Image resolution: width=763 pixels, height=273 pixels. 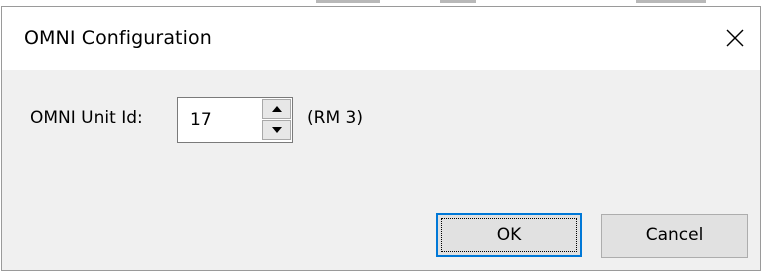 I want to click on spin-up-button, so click(x=276, y=109).